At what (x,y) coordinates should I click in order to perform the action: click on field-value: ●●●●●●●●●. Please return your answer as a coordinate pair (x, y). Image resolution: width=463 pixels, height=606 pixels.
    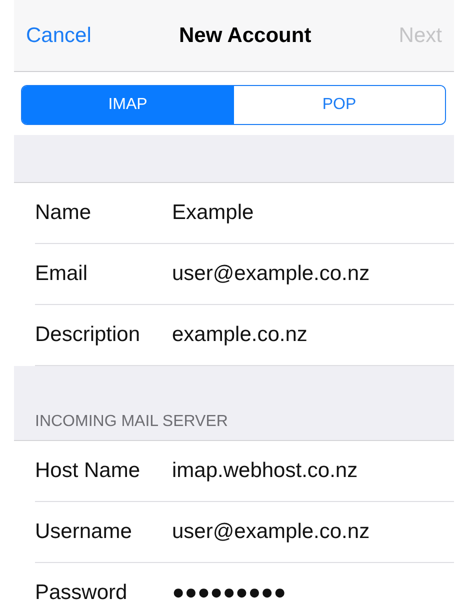
    Looking at the image, I should click on (229, 593).